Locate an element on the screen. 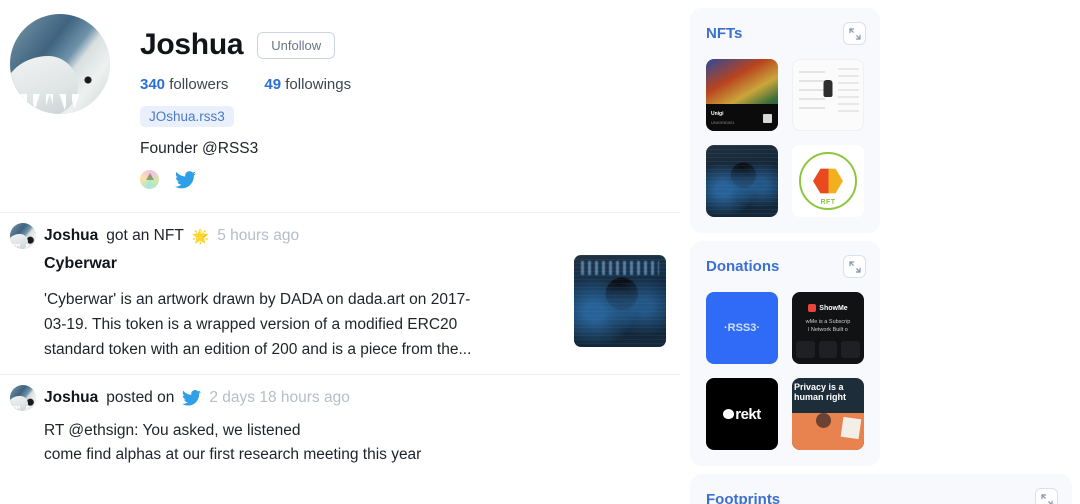 This screenshot has width=1080, height=504. tweet-line-1: RT @ethsign: You asked, we listened is located at coordinates (172, 430).